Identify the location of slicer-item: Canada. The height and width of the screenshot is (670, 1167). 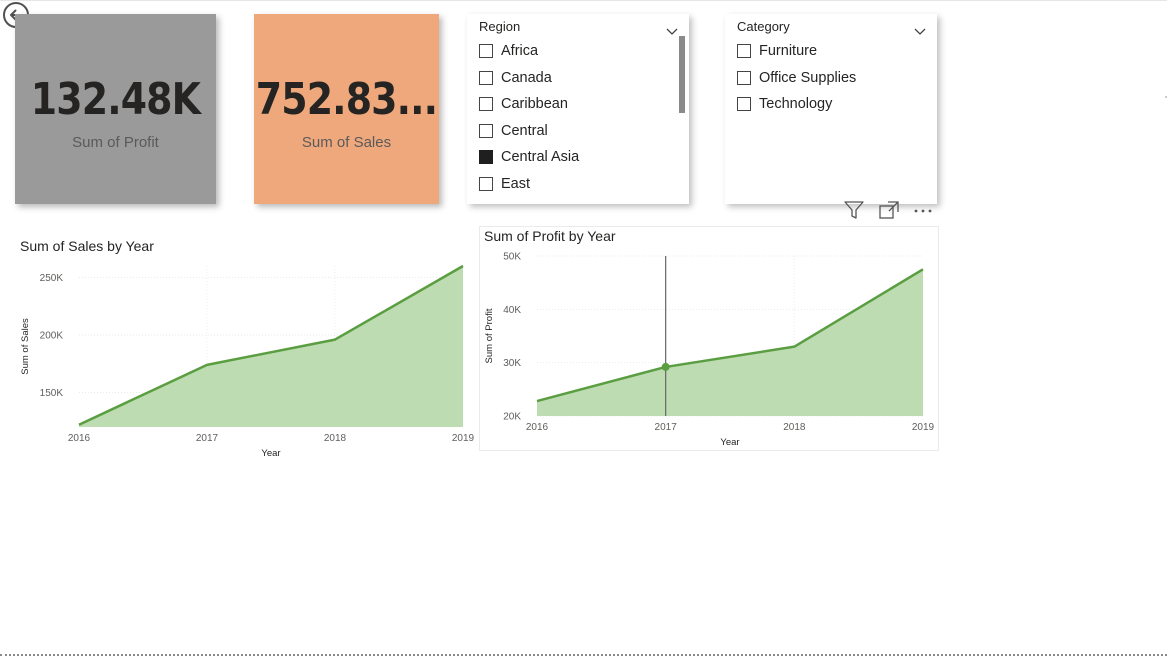
(529, 78).